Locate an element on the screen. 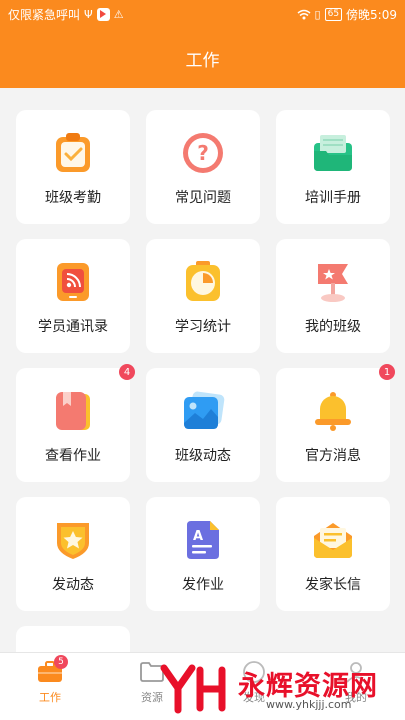 This screenshot has width=405, height=720. watermark: 永辉资源网 www.yhkjjj.com is located at coordinates (280, 689).